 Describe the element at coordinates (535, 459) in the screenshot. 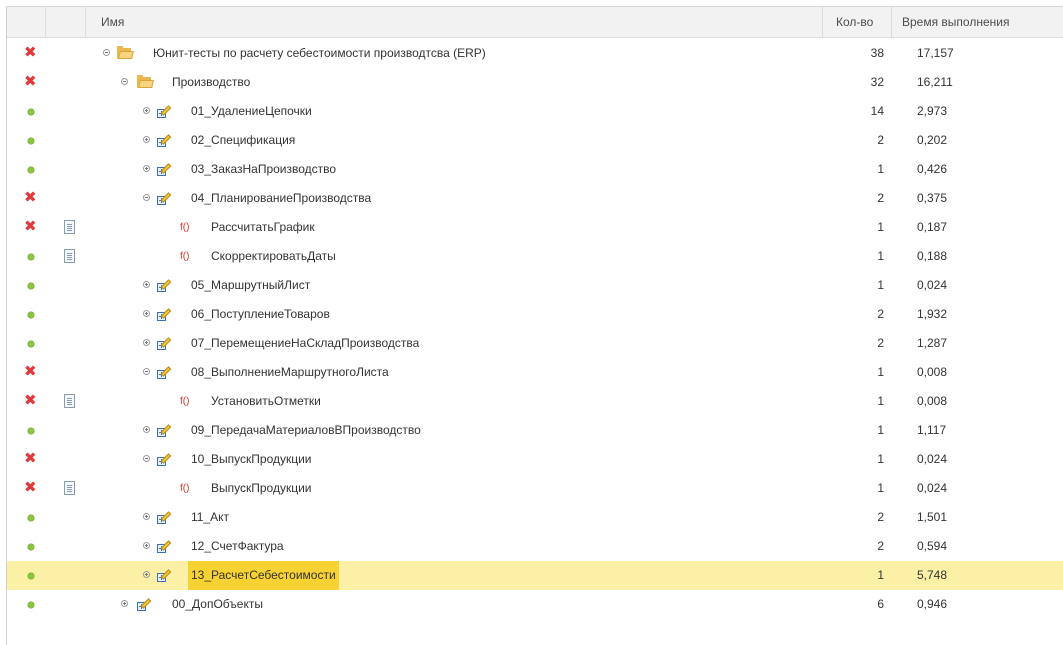

I see `tree-row: ✖ 10_ВыпускПродукции 1 0,024` at that location.